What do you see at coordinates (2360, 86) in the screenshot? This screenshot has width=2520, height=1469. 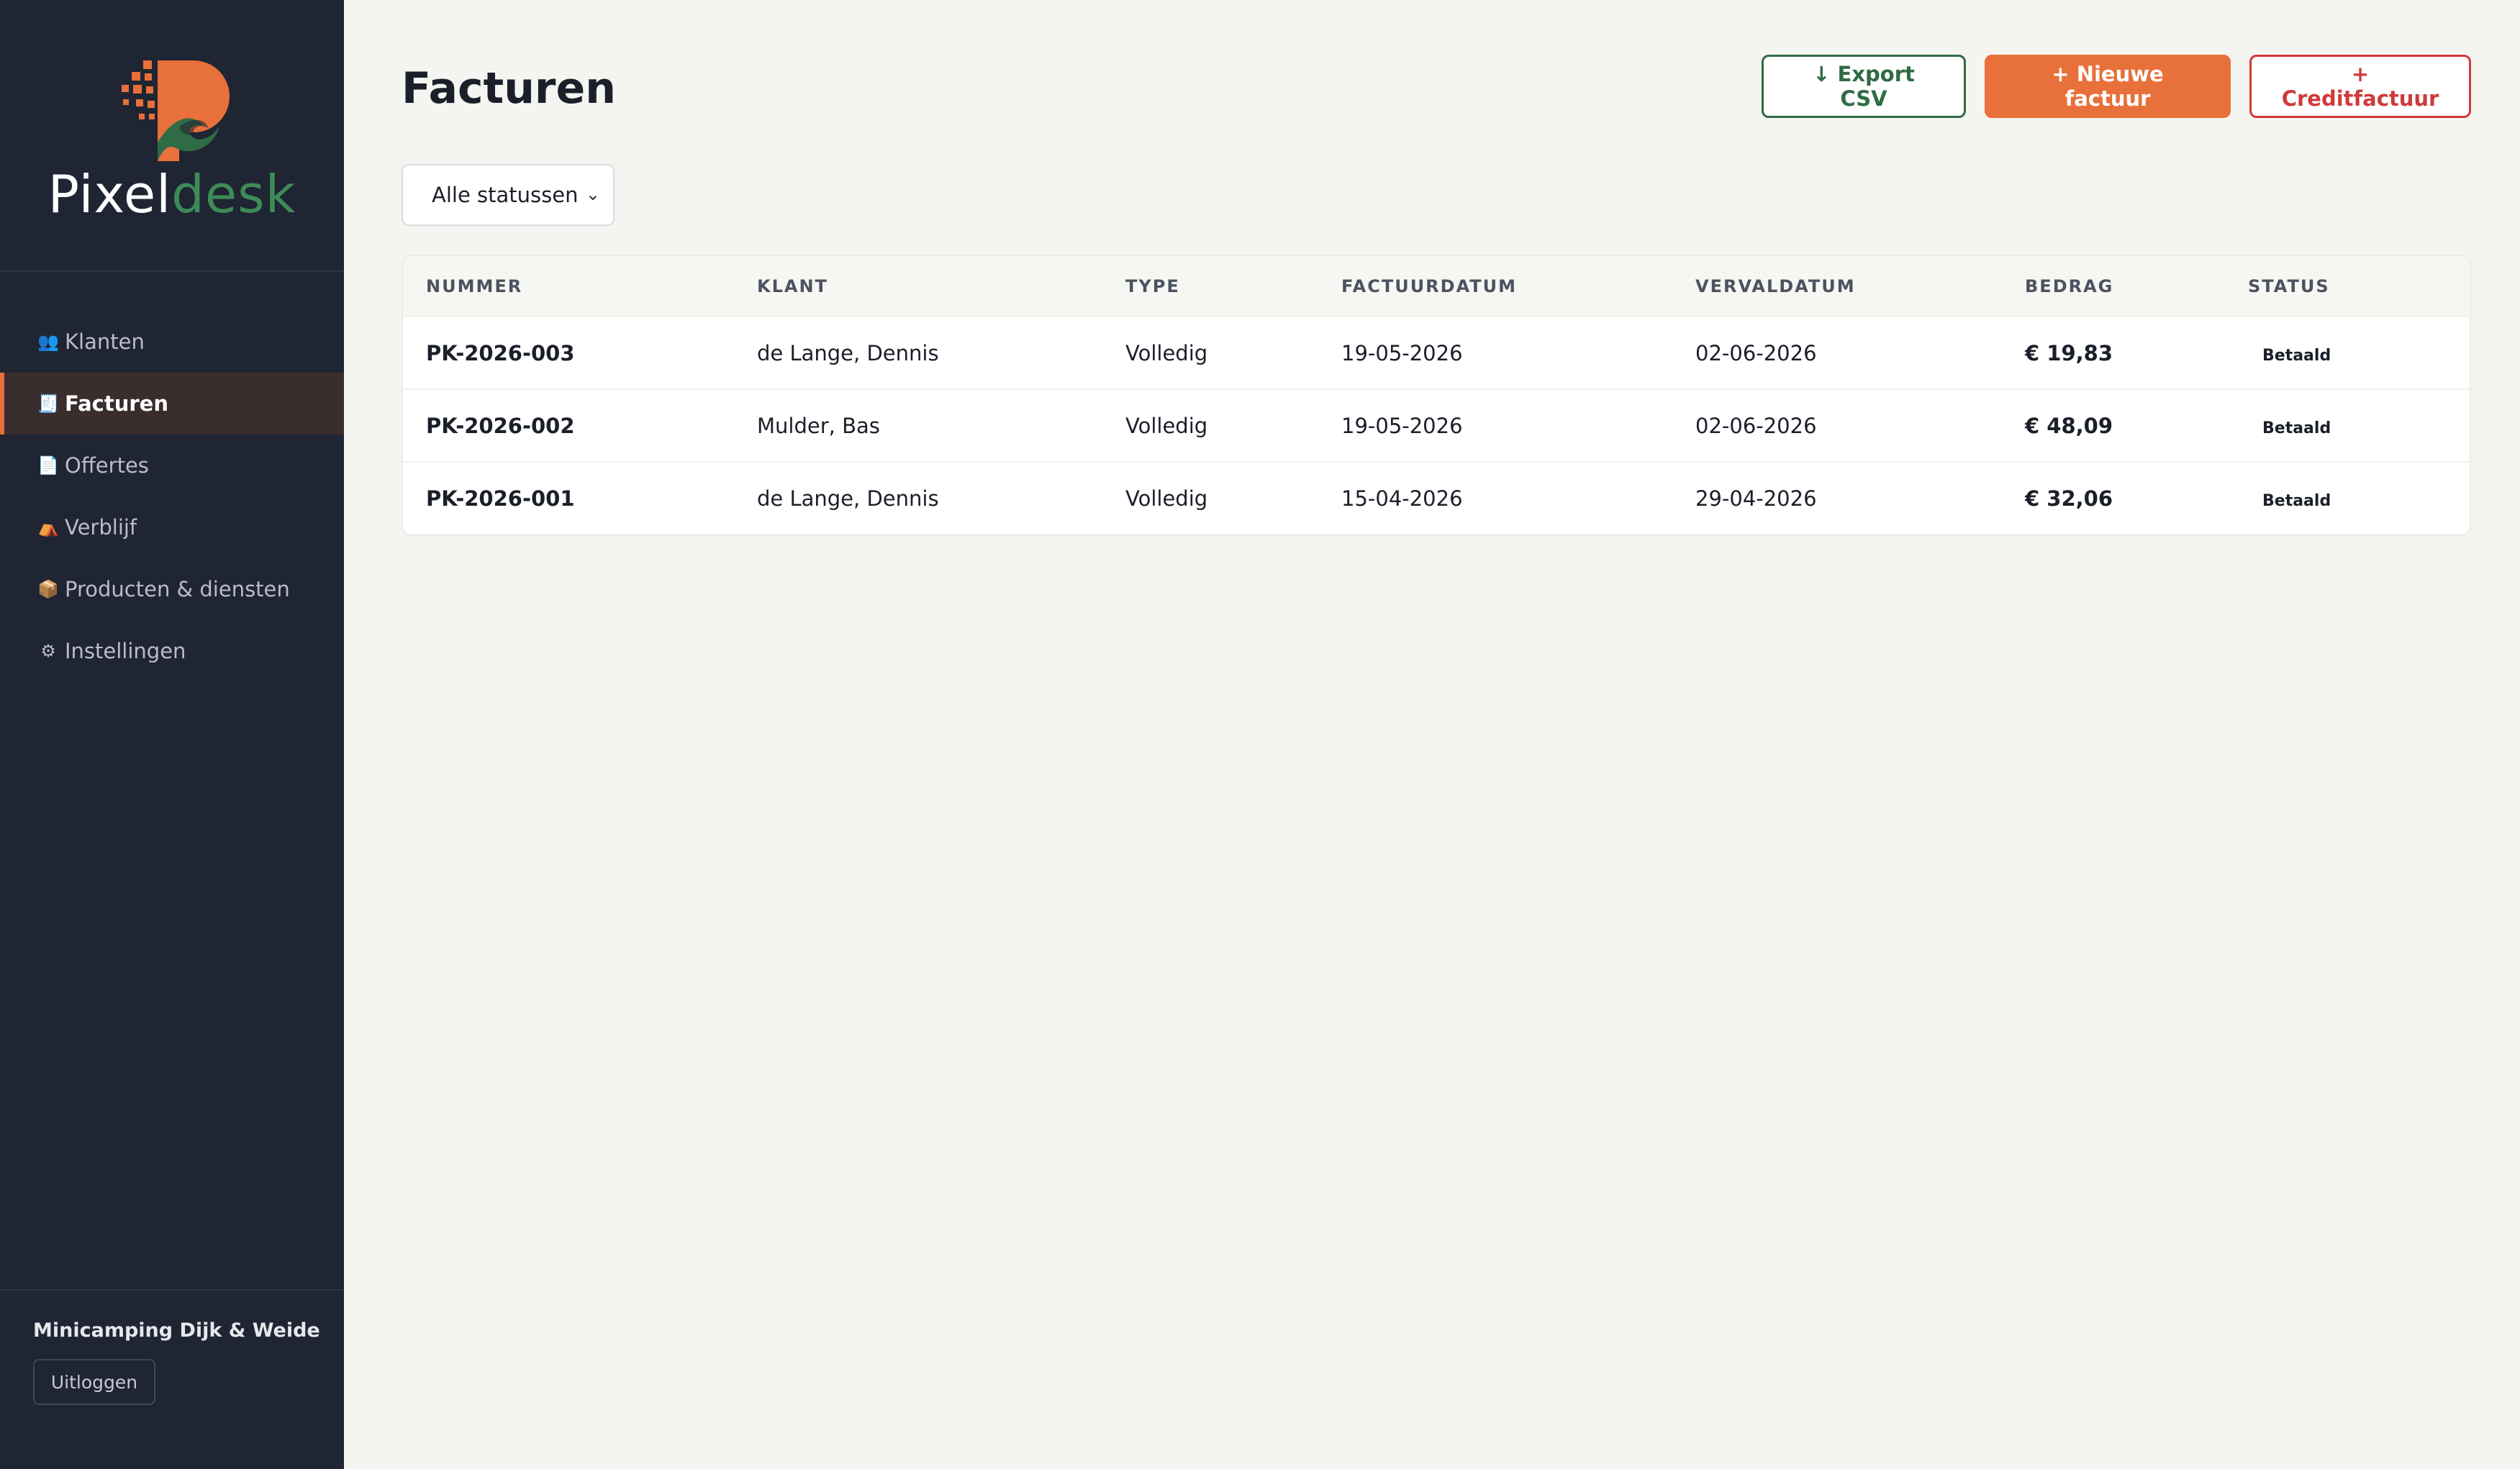 I see `credit-invoice-button: + Creditfactuur` at bounding box center [2360, 86].